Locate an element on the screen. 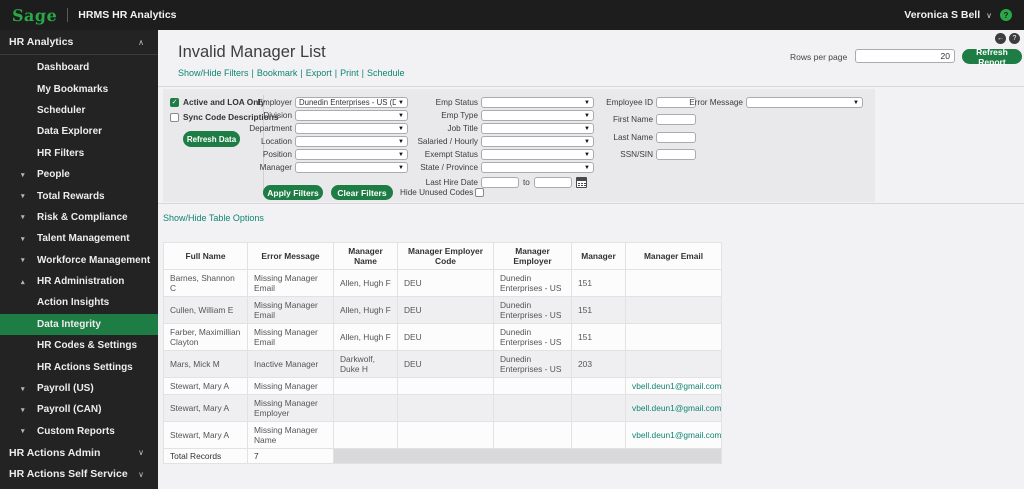  filter-label: Job Title is located at coordinates (463, 128).